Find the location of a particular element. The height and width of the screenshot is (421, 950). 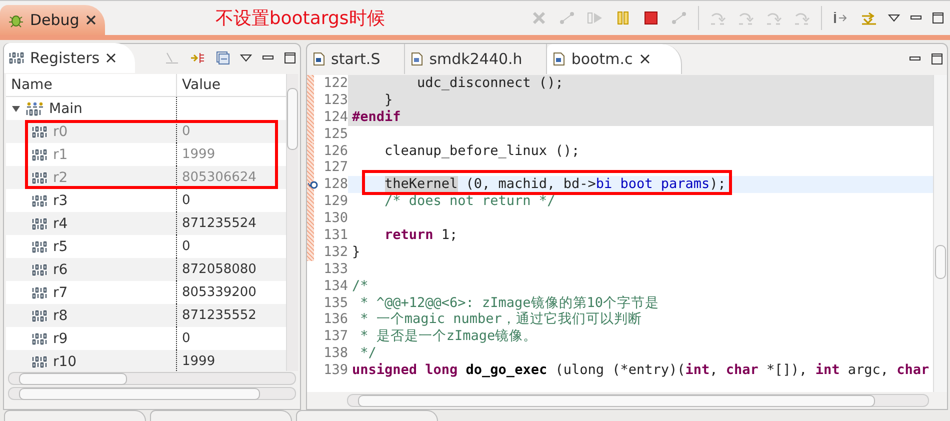

line-number: 137 is located at coordinates (336, 337).